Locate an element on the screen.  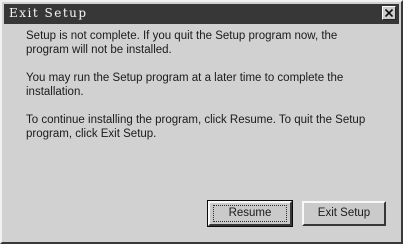
resume-button: Resume is located at coordinates (250, 213).